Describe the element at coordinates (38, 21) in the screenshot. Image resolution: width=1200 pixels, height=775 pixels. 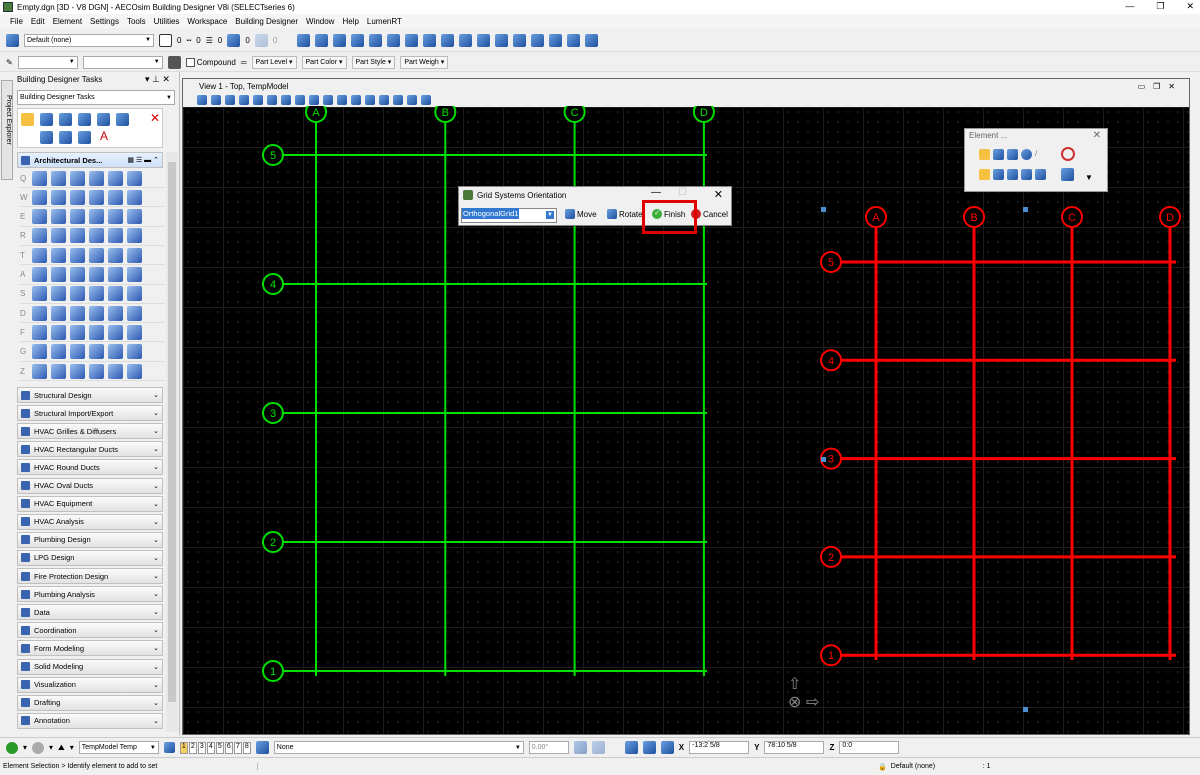
I see `menu-edit: Edit` at that location.